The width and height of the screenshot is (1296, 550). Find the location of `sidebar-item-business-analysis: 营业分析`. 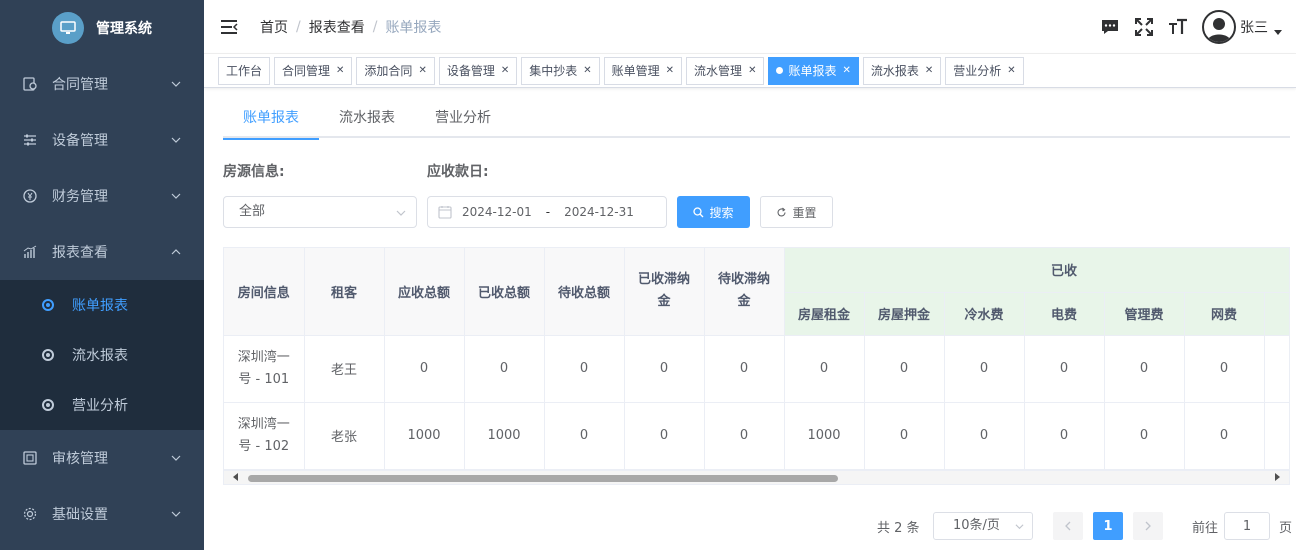

sidebar-item-business-analysis: 营业分析 is located at coordinates (102, 405).